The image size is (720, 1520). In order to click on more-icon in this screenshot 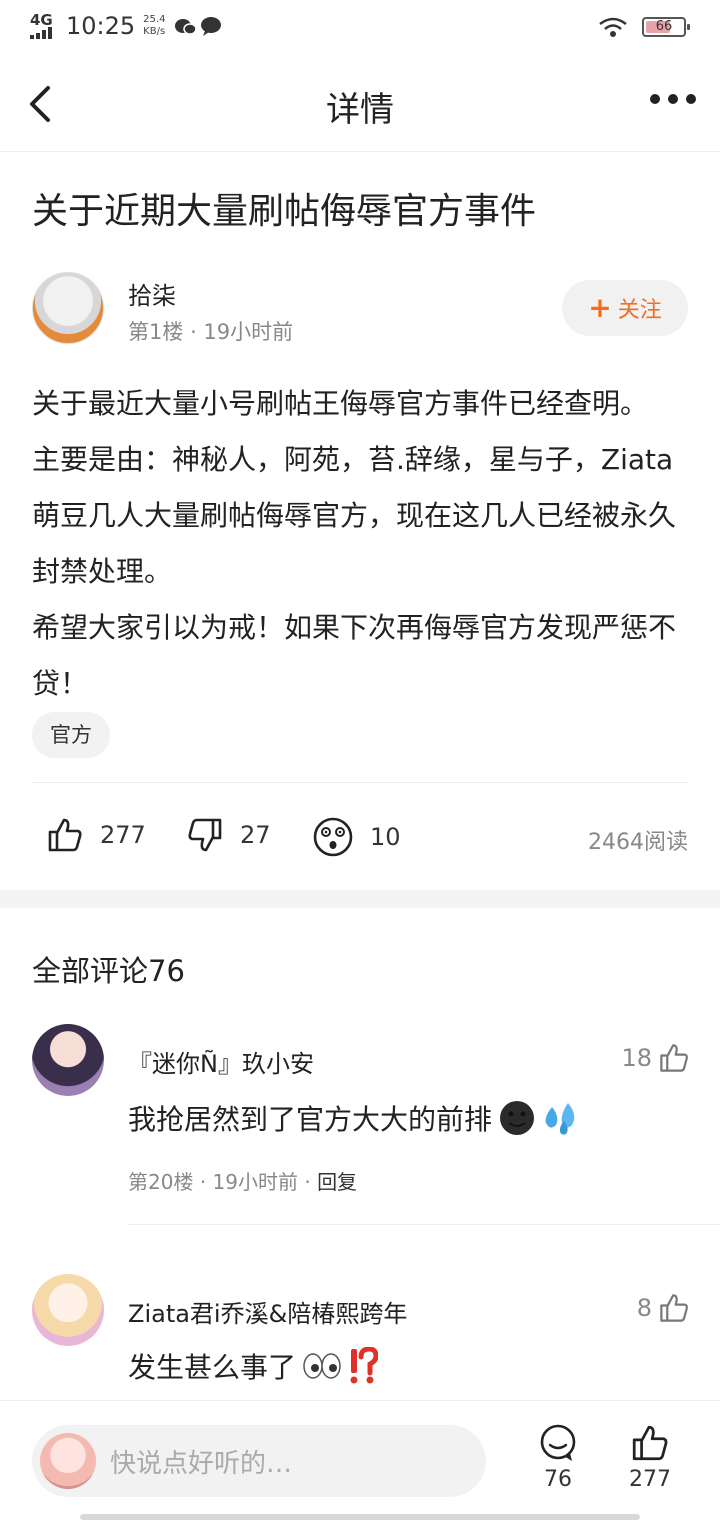, I will do `click(673, 99)`.